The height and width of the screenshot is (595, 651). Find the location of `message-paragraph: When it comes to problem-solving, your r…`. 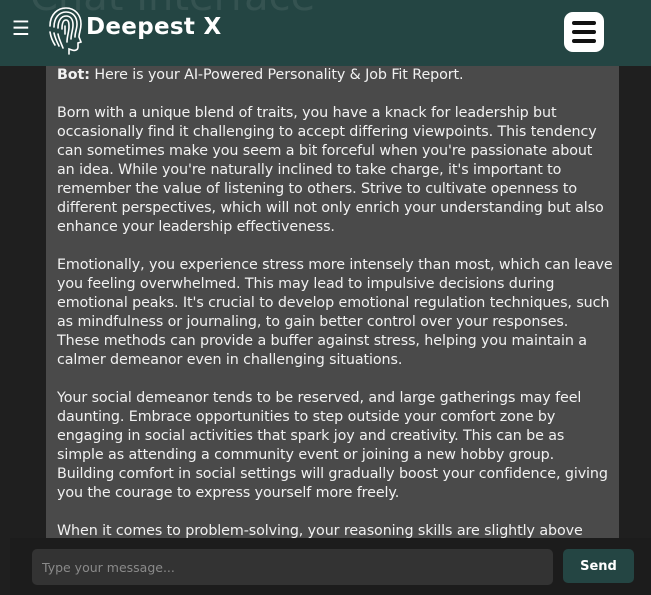

message-paragraph: When it comes to problem-solving, your r… is located at coordinates (320, 530).